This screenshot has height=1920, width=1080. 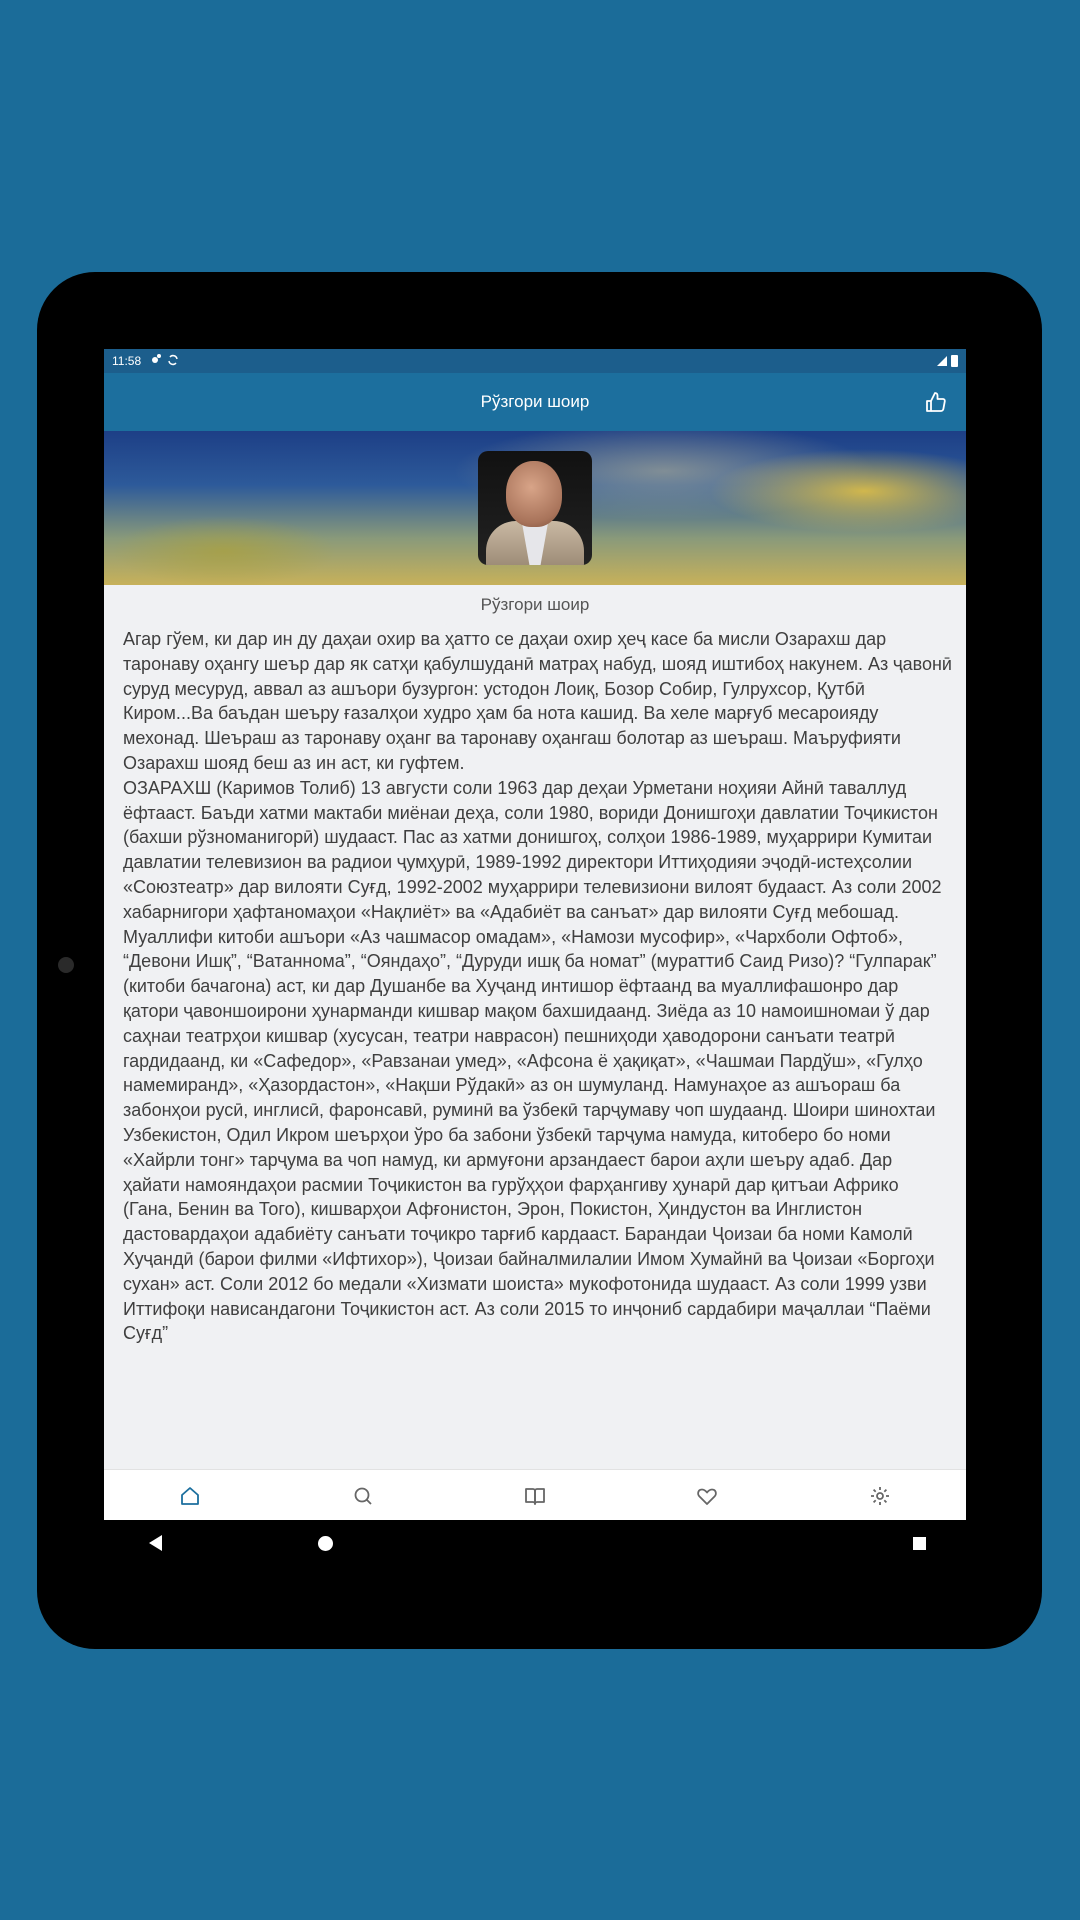 I want to click on home-circle-icon, so click(x=325, y=1543).